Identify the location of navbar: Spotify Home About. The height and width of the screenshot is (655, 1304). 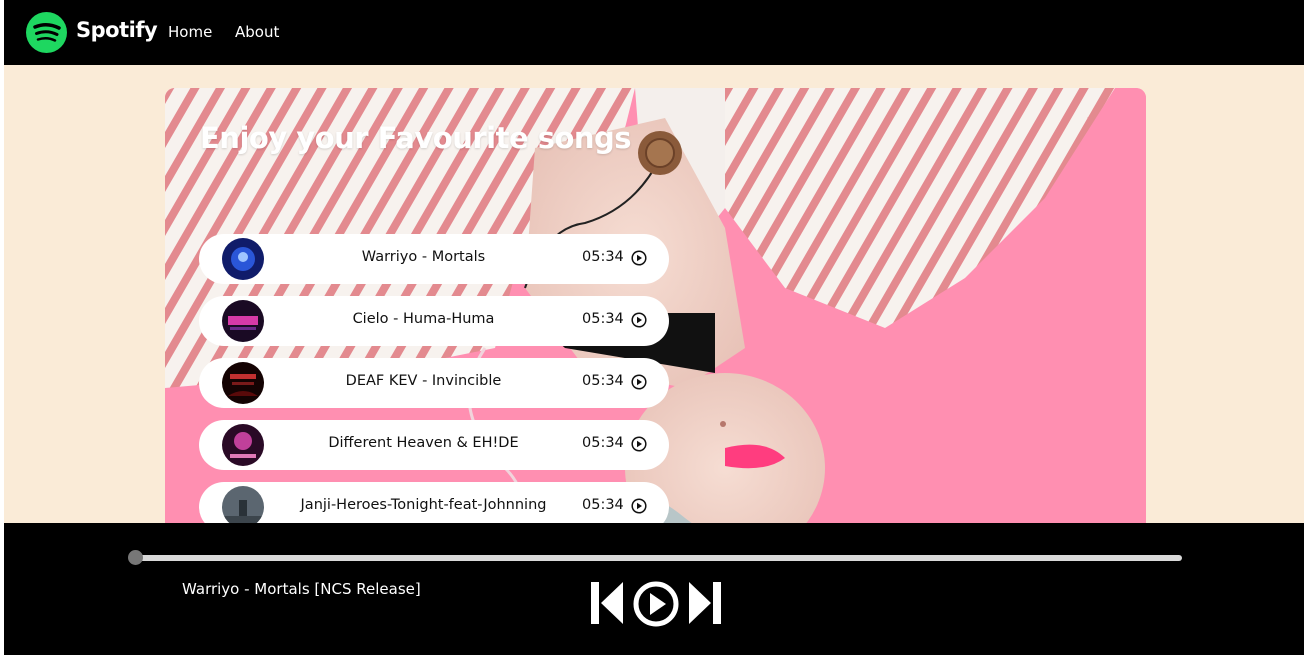
(654, 32).